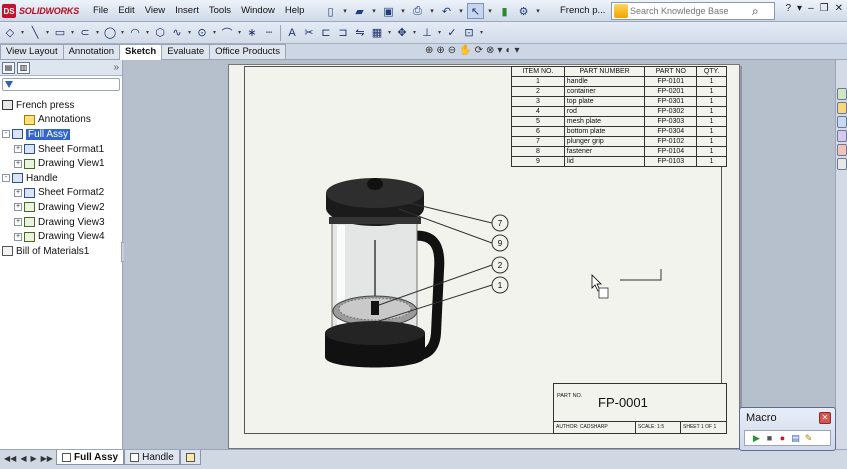 Image resolution: width=847 pixels, height=469 pixels. What do you see at coordinates (10, 33) in the screenshot?
I see `smart-dimension-icon: ◇` at bounding box center [10, 33].